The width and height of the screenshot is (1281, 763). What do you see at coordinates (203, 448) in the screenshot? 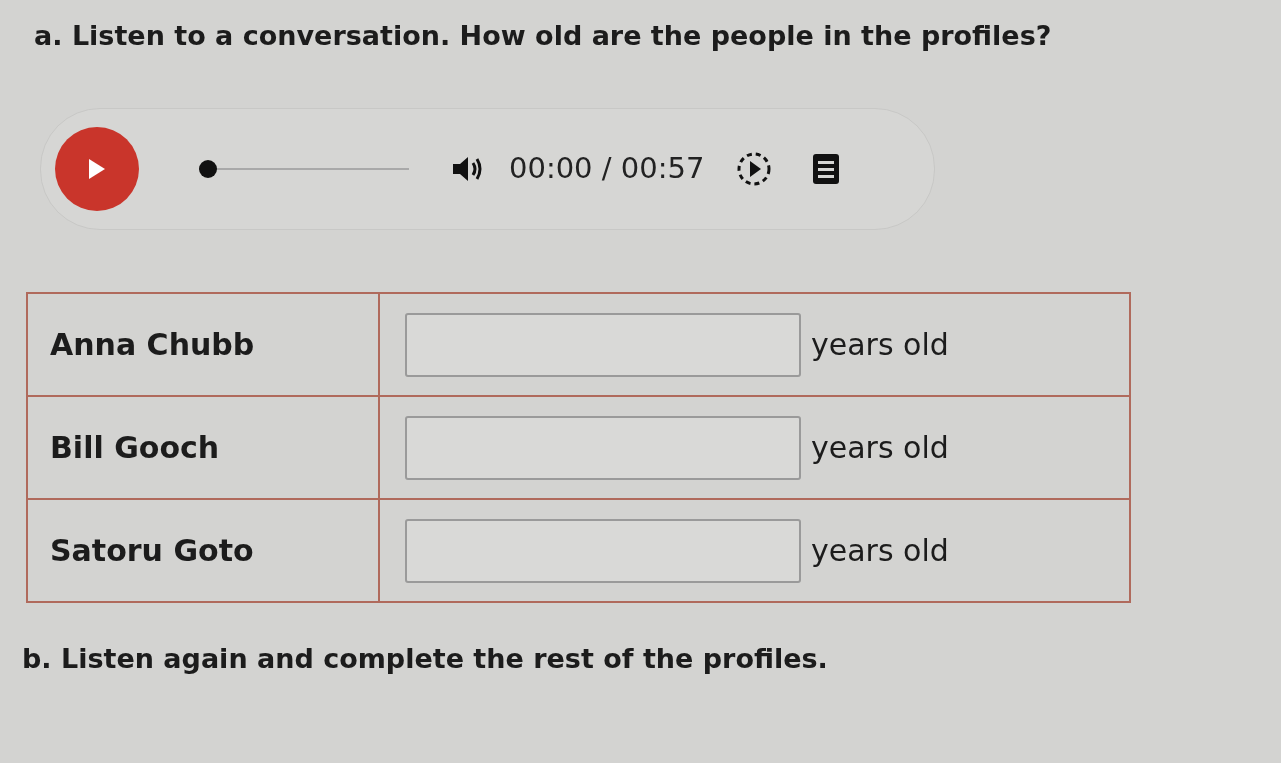
I see `name-cell: Bill Gooch` at bounding box center [203, 448].